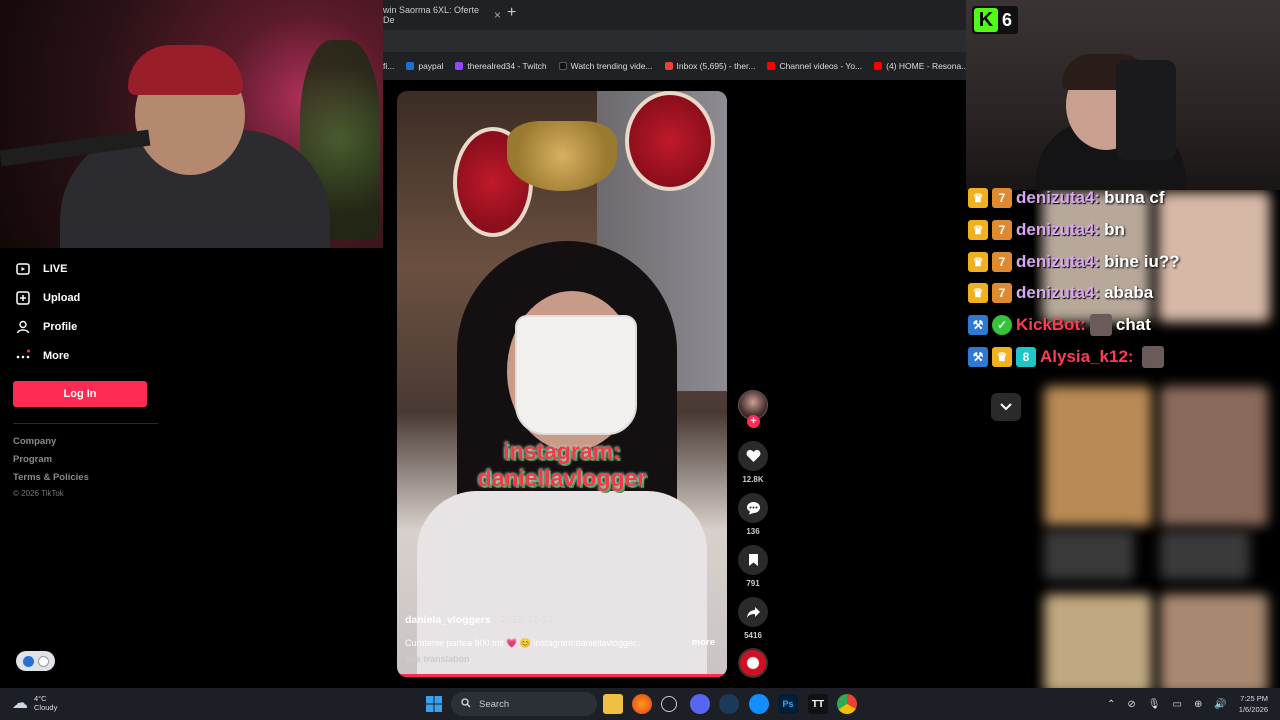 This screenshot has width=1280, height=720. Describe the element at coordinates (1111, 704) in the screenshot. I see `chevron-up-icon: ⌃` at that location.